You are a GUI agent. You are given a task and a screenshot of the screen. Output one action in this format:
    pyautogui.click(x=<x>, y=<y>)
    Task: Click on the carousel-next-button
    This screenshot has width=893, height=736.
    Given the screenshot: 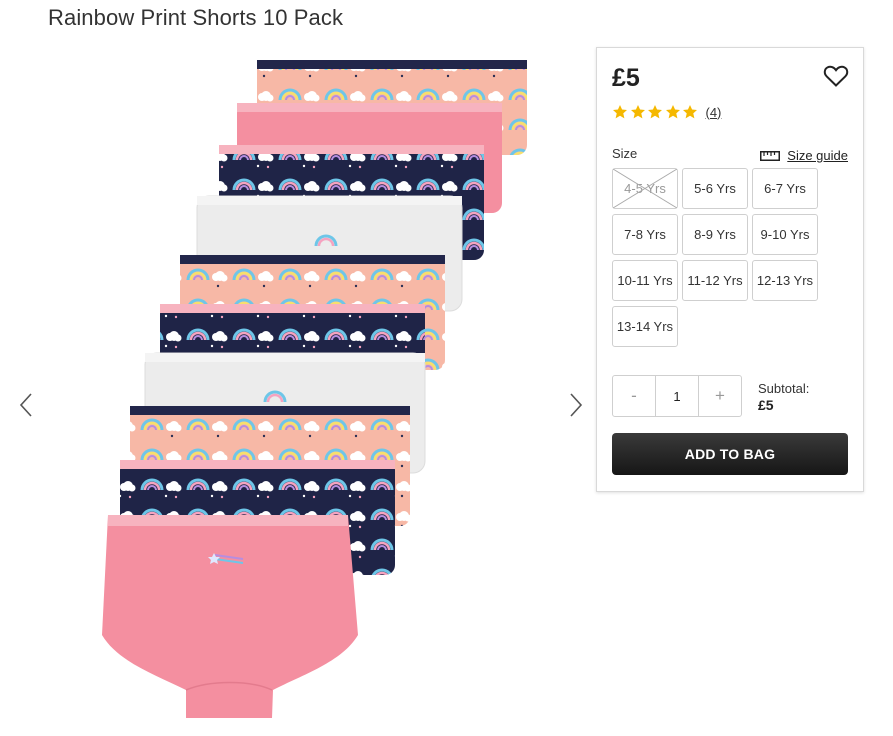 What is the action you would take?
    pyautogui.click(x=576, y=405)
    